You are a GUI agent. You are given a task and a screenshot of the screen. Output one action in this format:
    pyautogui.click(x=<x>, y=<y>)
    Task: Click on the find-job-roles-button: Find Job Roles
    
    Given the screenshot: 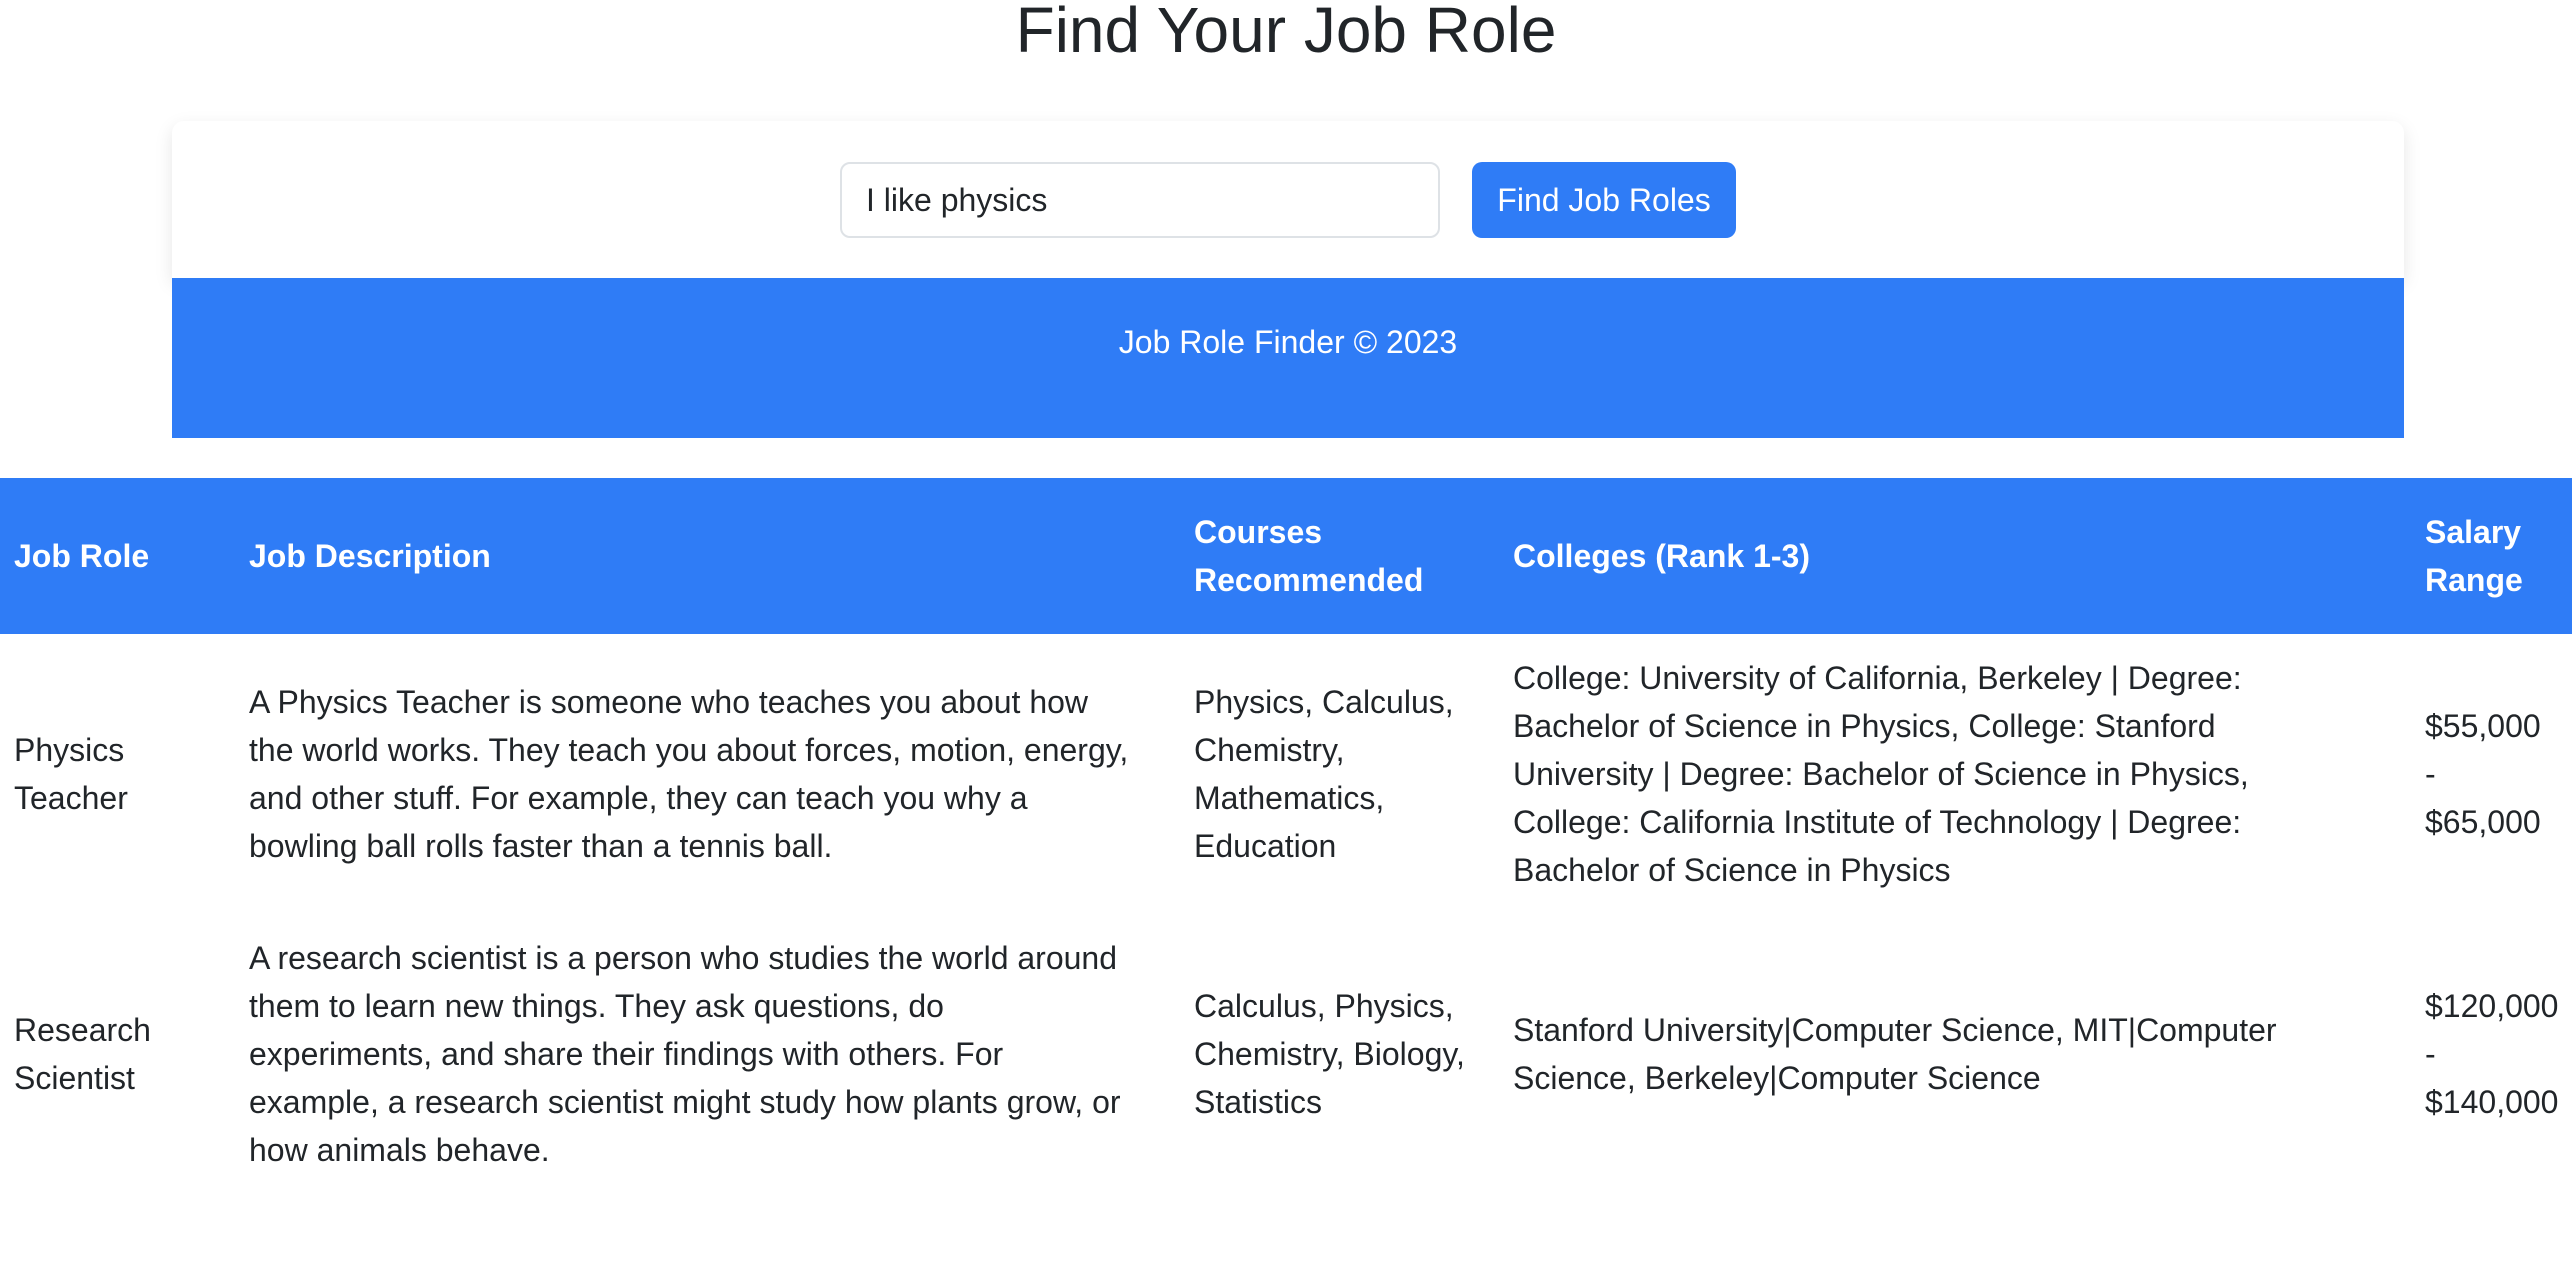 What is the action you would take?
    pyautogui.click(x=1604, y=200)
    